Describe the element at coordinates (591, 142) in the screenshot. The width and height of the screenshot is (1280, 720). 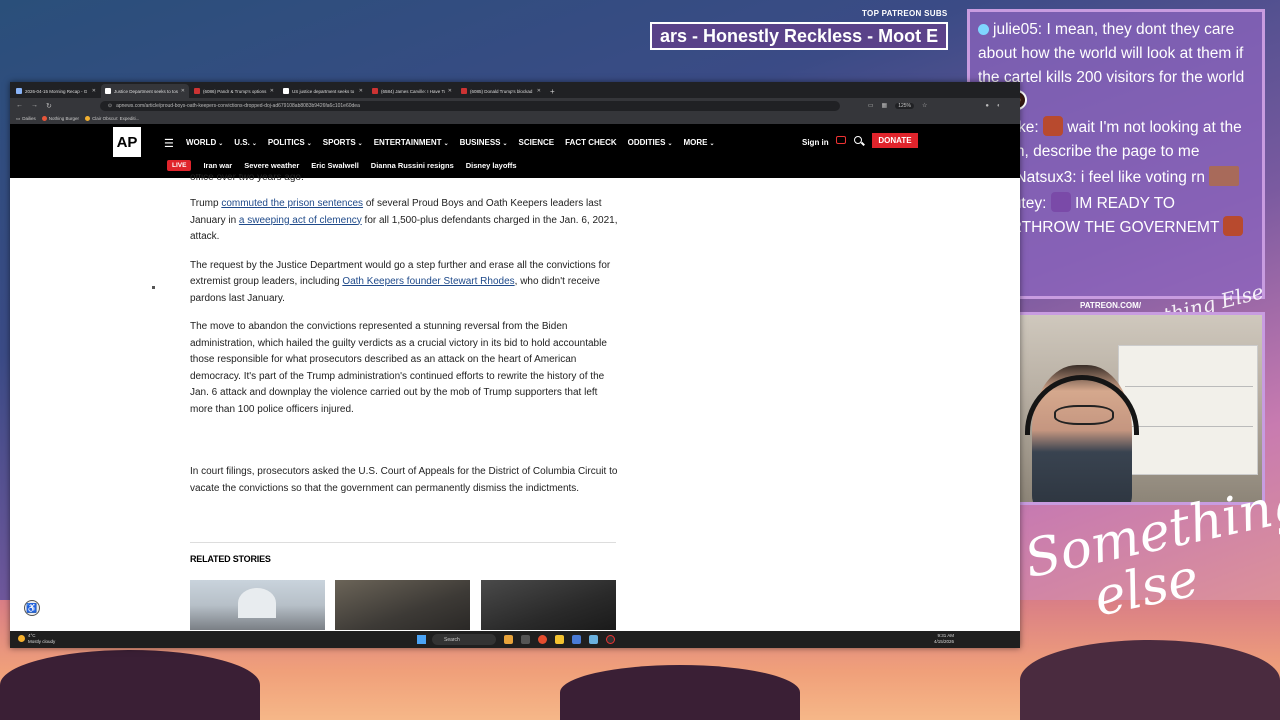
I see `nav-item-fact-check: FACT CHECK` at that location.